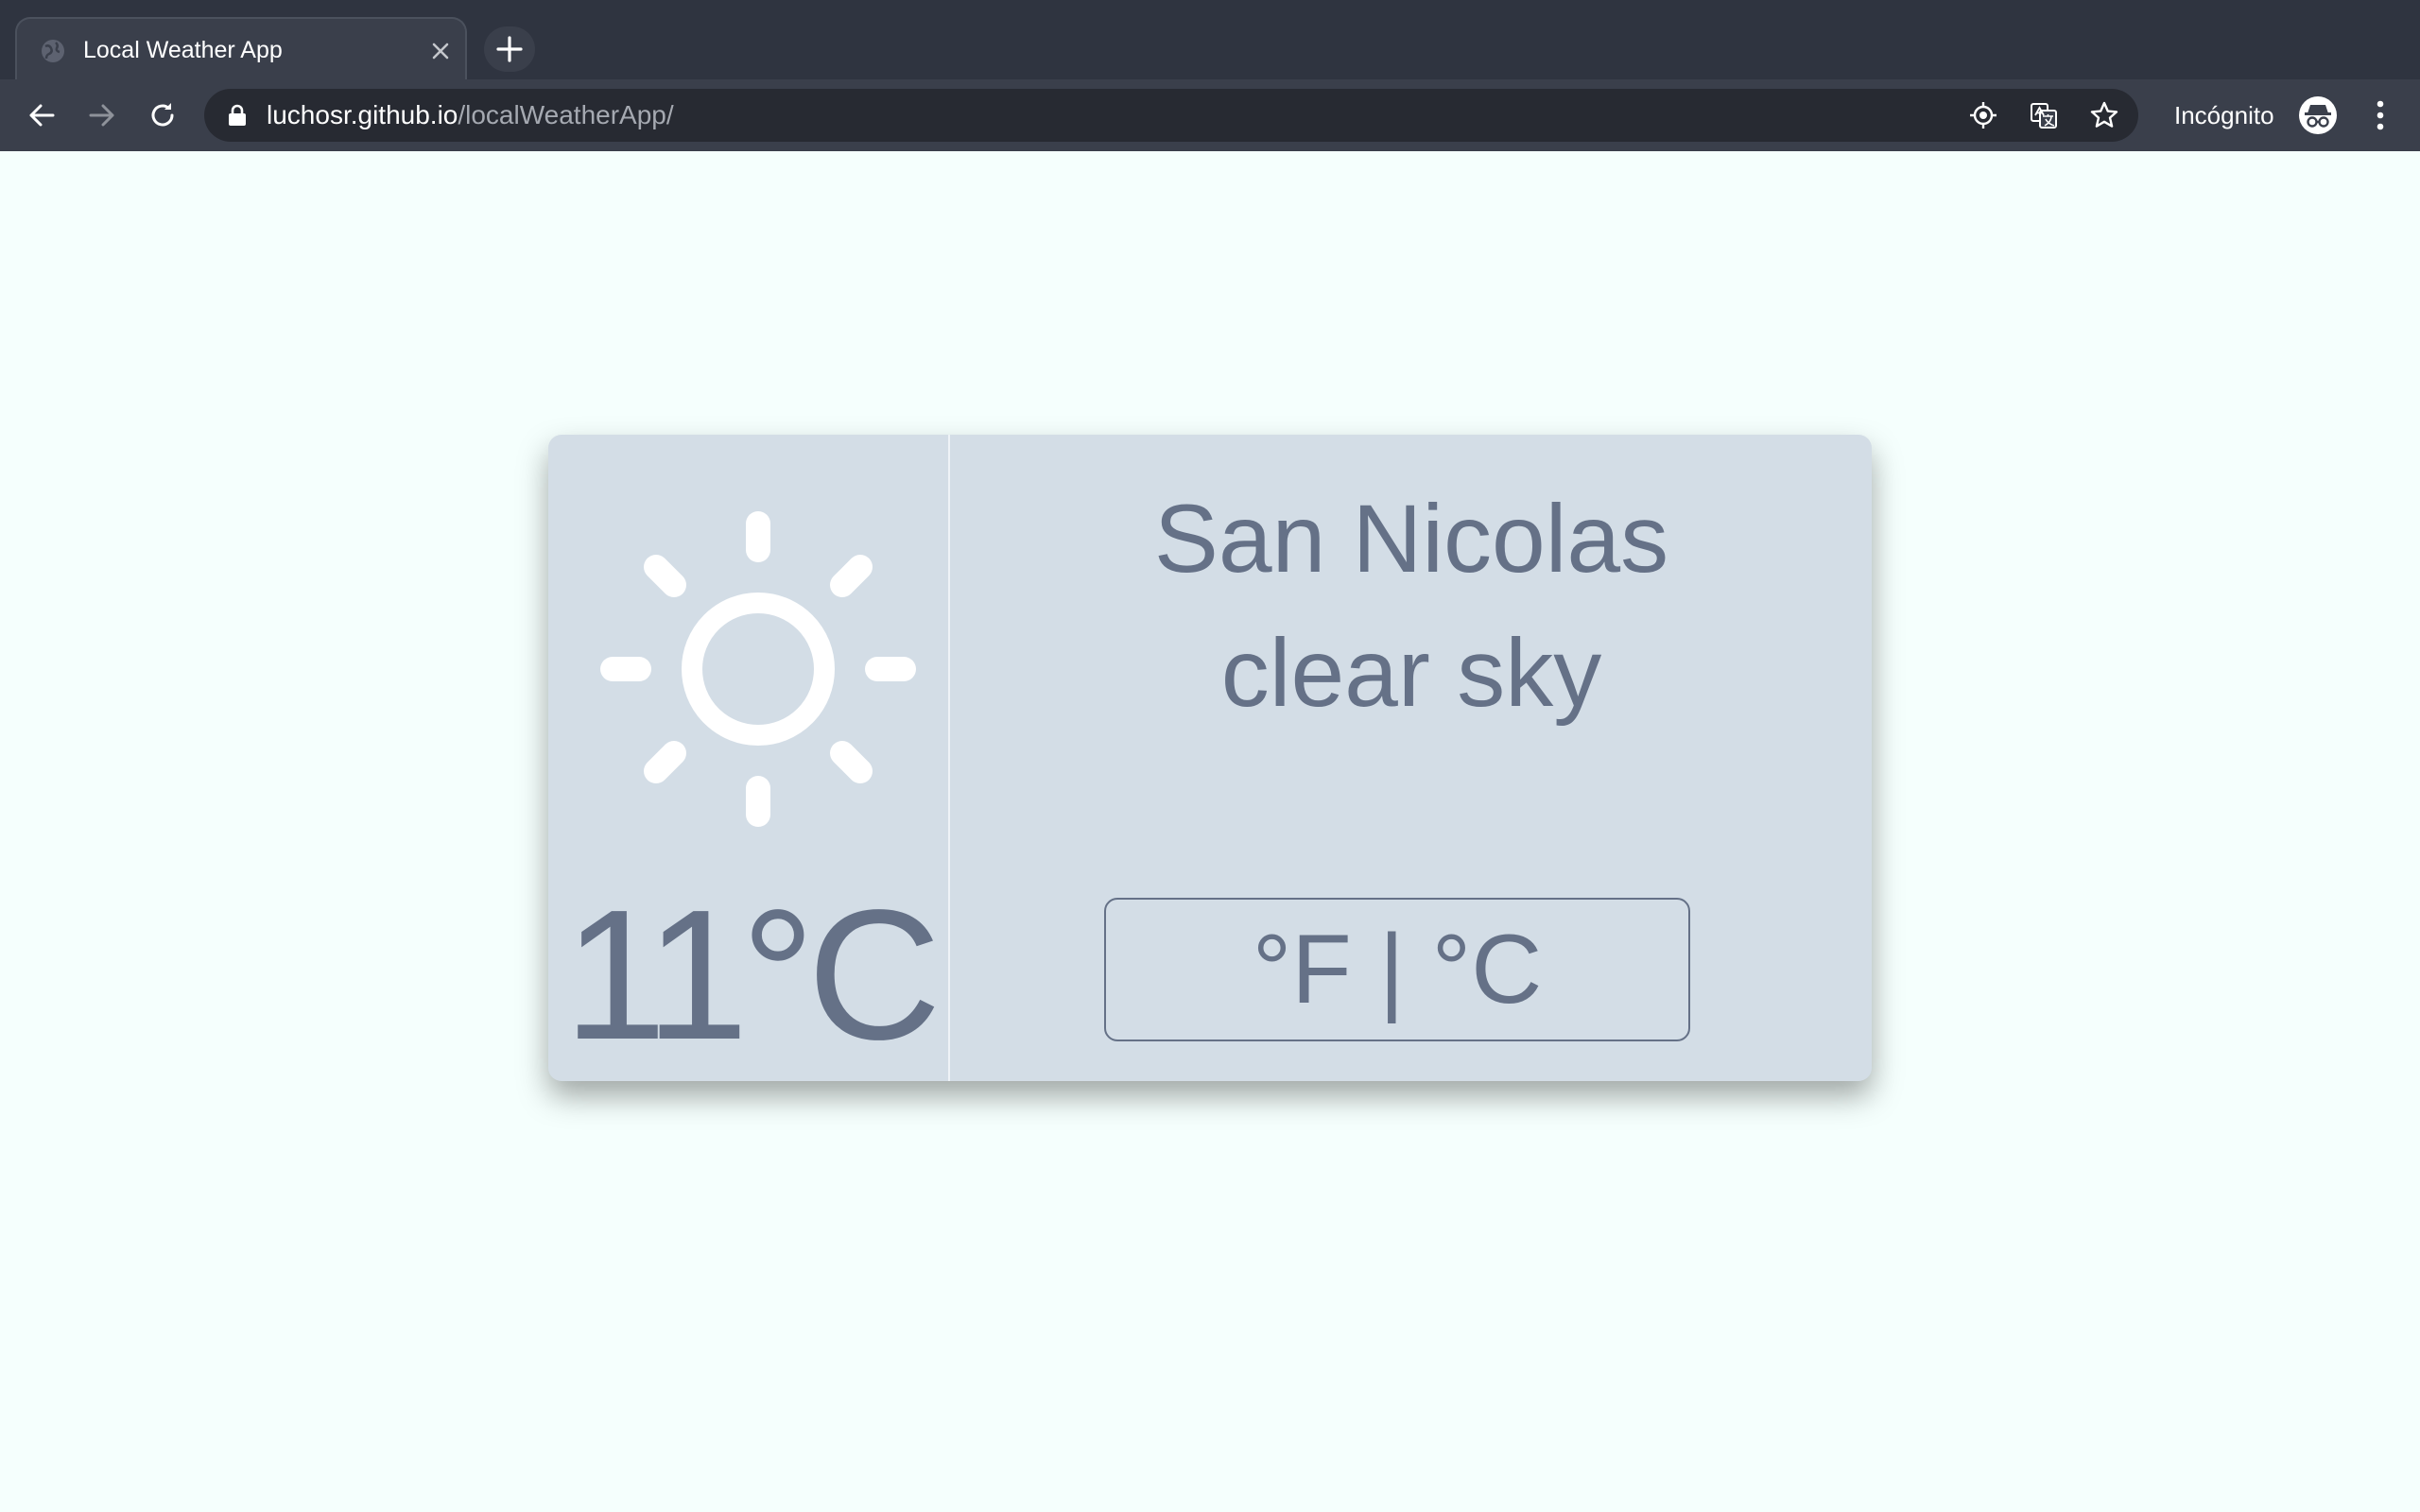 Image resolution: width=2420 pixels, height=1512 pixels. What do you see at coordinates (1210, 39) in the screenshot?
I see `tab-strip: Local Weather App` at bounding box center [1210, 39].